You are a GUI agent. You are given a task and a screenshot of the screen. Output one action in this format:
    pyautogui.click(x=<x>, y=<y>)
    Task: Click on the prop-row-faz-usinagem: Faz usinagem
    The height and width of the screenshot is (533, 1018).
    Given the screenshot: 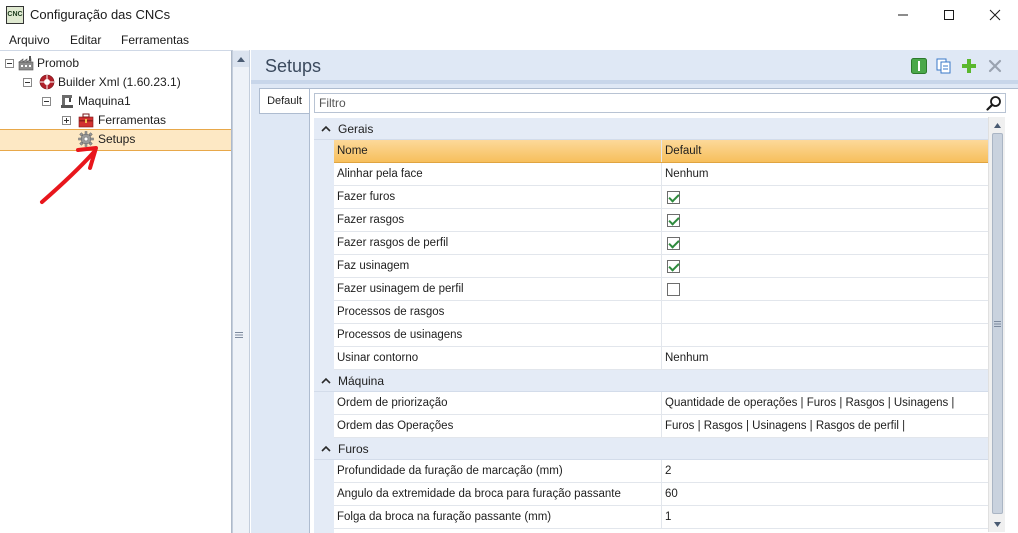 What is the action you would take?
    pyautogui.click(x=661, y=266)
    